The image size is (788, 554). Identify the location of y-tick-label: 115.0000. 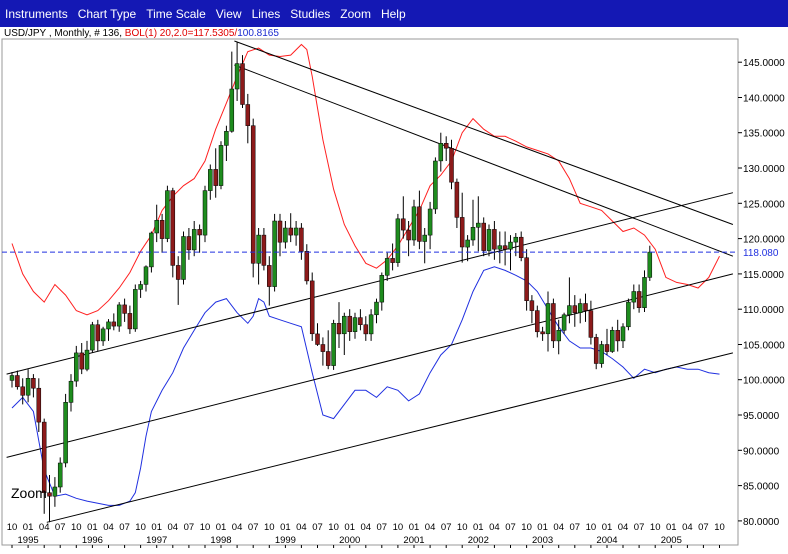
(763, 275).